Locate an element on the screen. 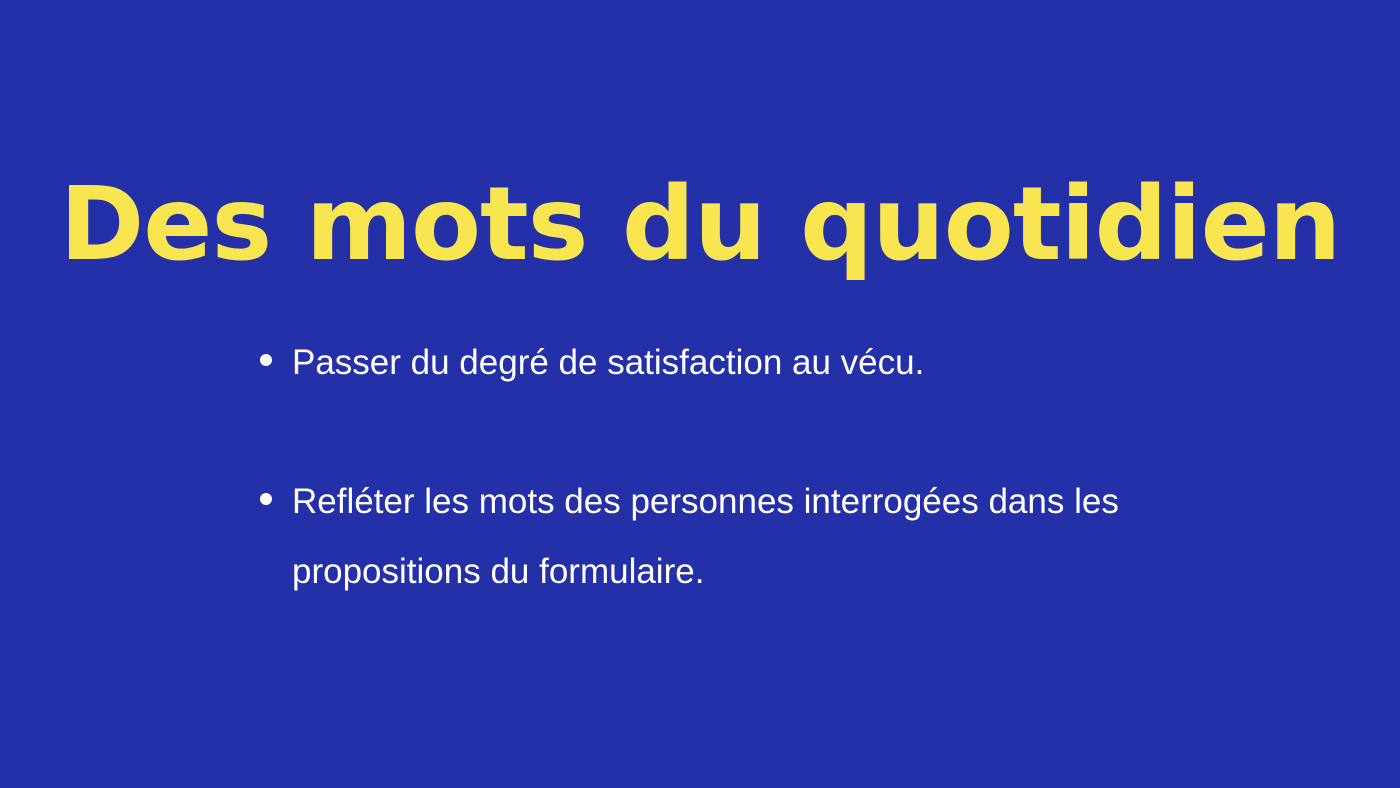 The image size is (1400, 788). bullet-text: Passer du degré de satisfaction au vécu. is located at coordinates (608, 362).